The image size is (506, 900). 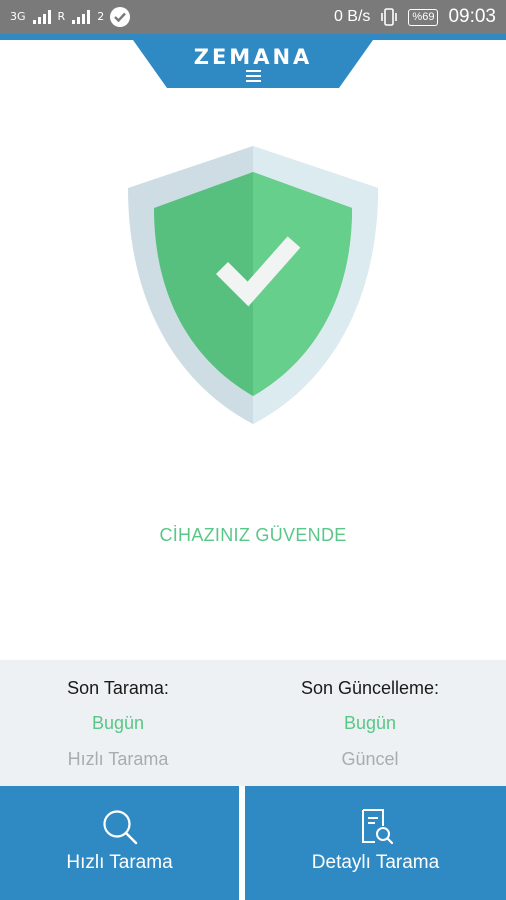 What do you see at coordinates (370, 688) in the screenshot?
I see `last-update-label: Son Güncelleme:` at bounding box center [370, 688].